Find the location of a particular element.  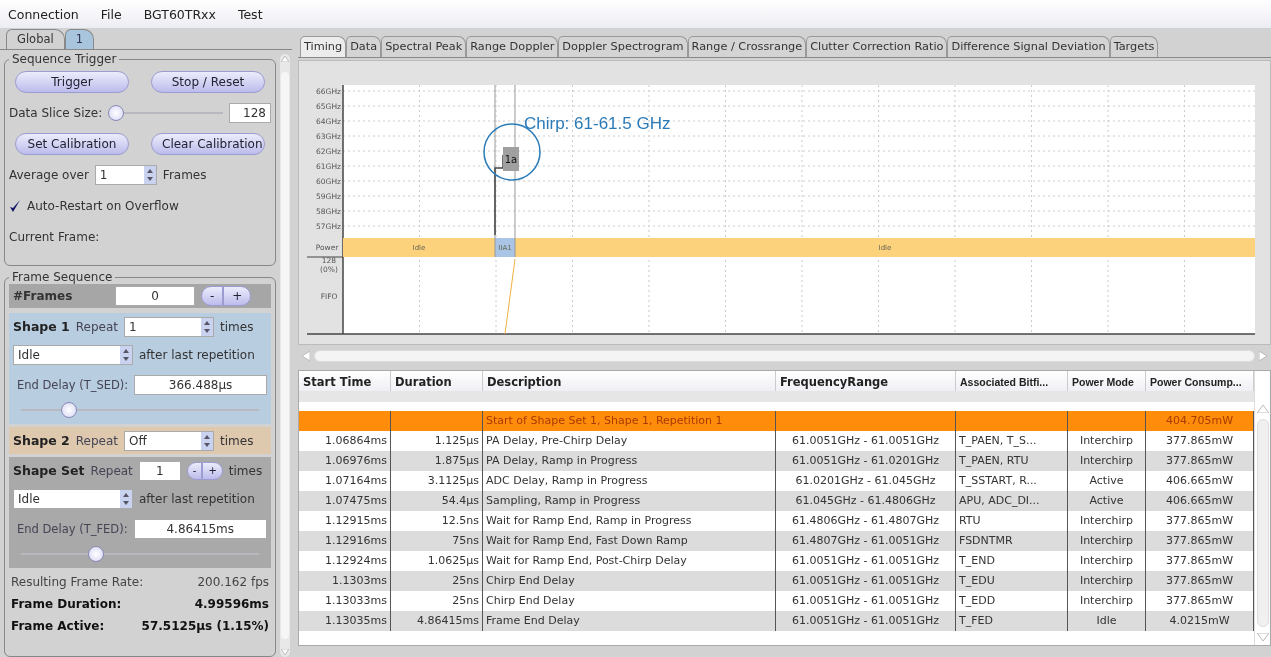

set-calibration-button: Set Calibration is located at coordinates (72, 143).